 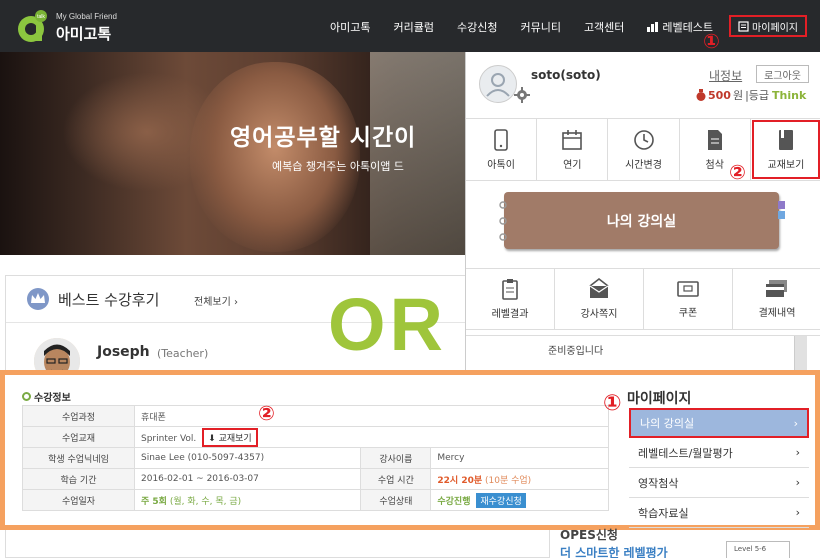 I want to click on quick-payment-label: 결제내역, so click(x=777, y=313).